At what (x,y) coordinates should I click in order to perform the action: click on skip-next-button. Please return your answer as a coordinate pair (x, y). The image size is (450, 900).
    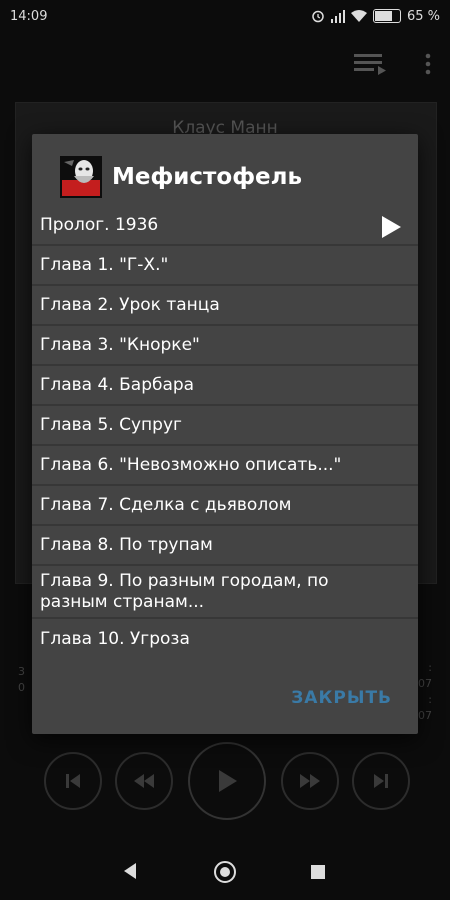
    Looking at the image, I should click on (381, 781).